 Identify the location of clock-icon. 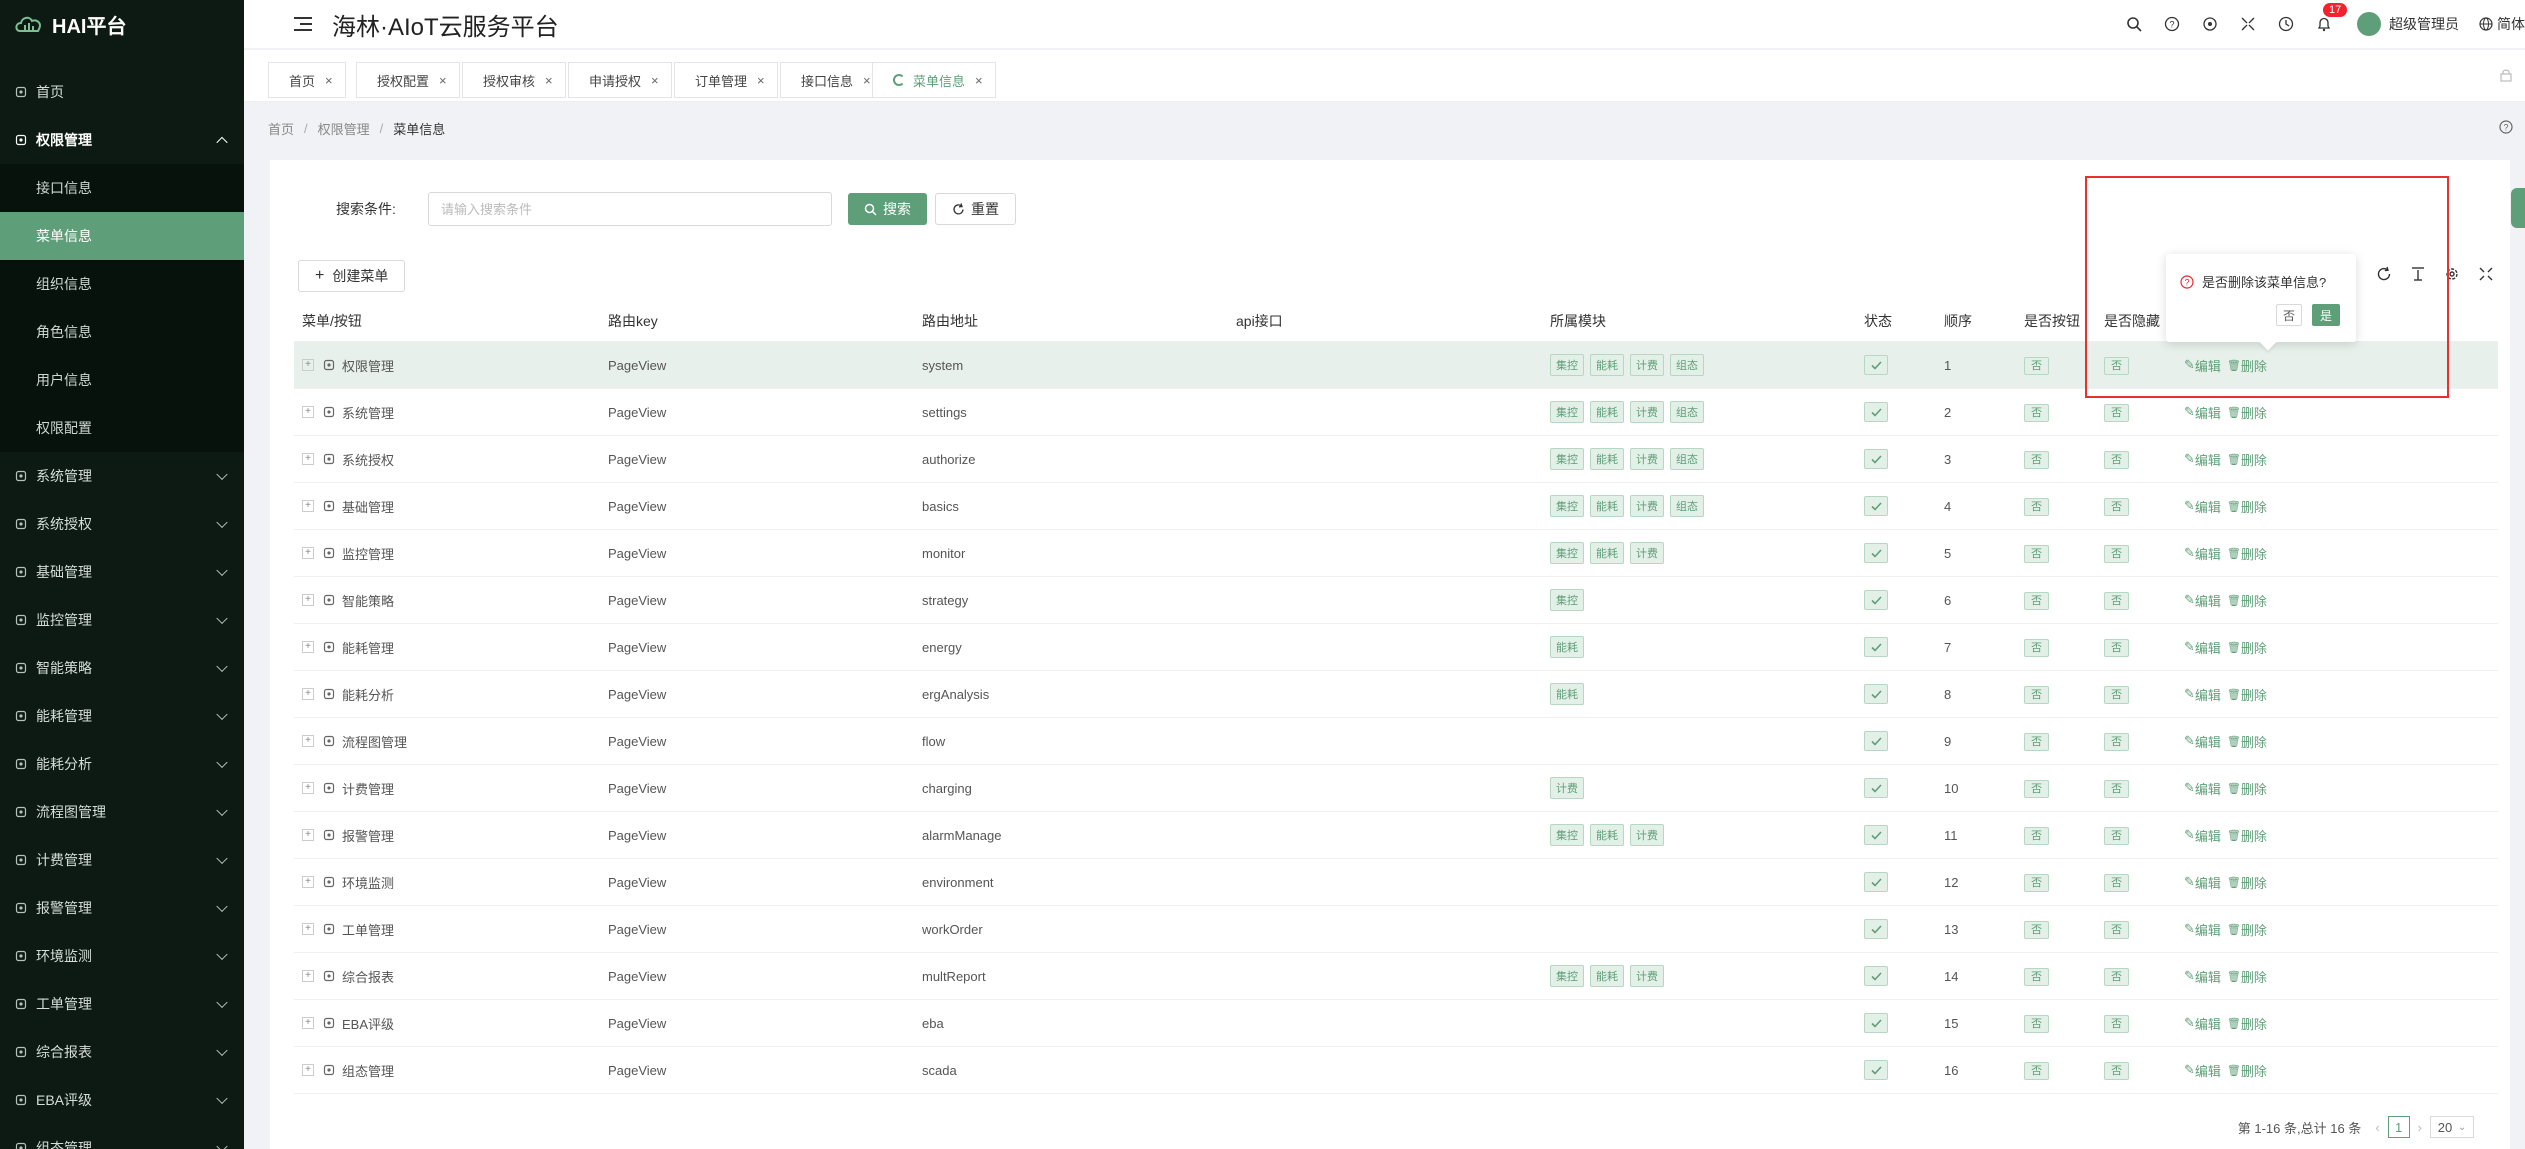
(2286, 24).